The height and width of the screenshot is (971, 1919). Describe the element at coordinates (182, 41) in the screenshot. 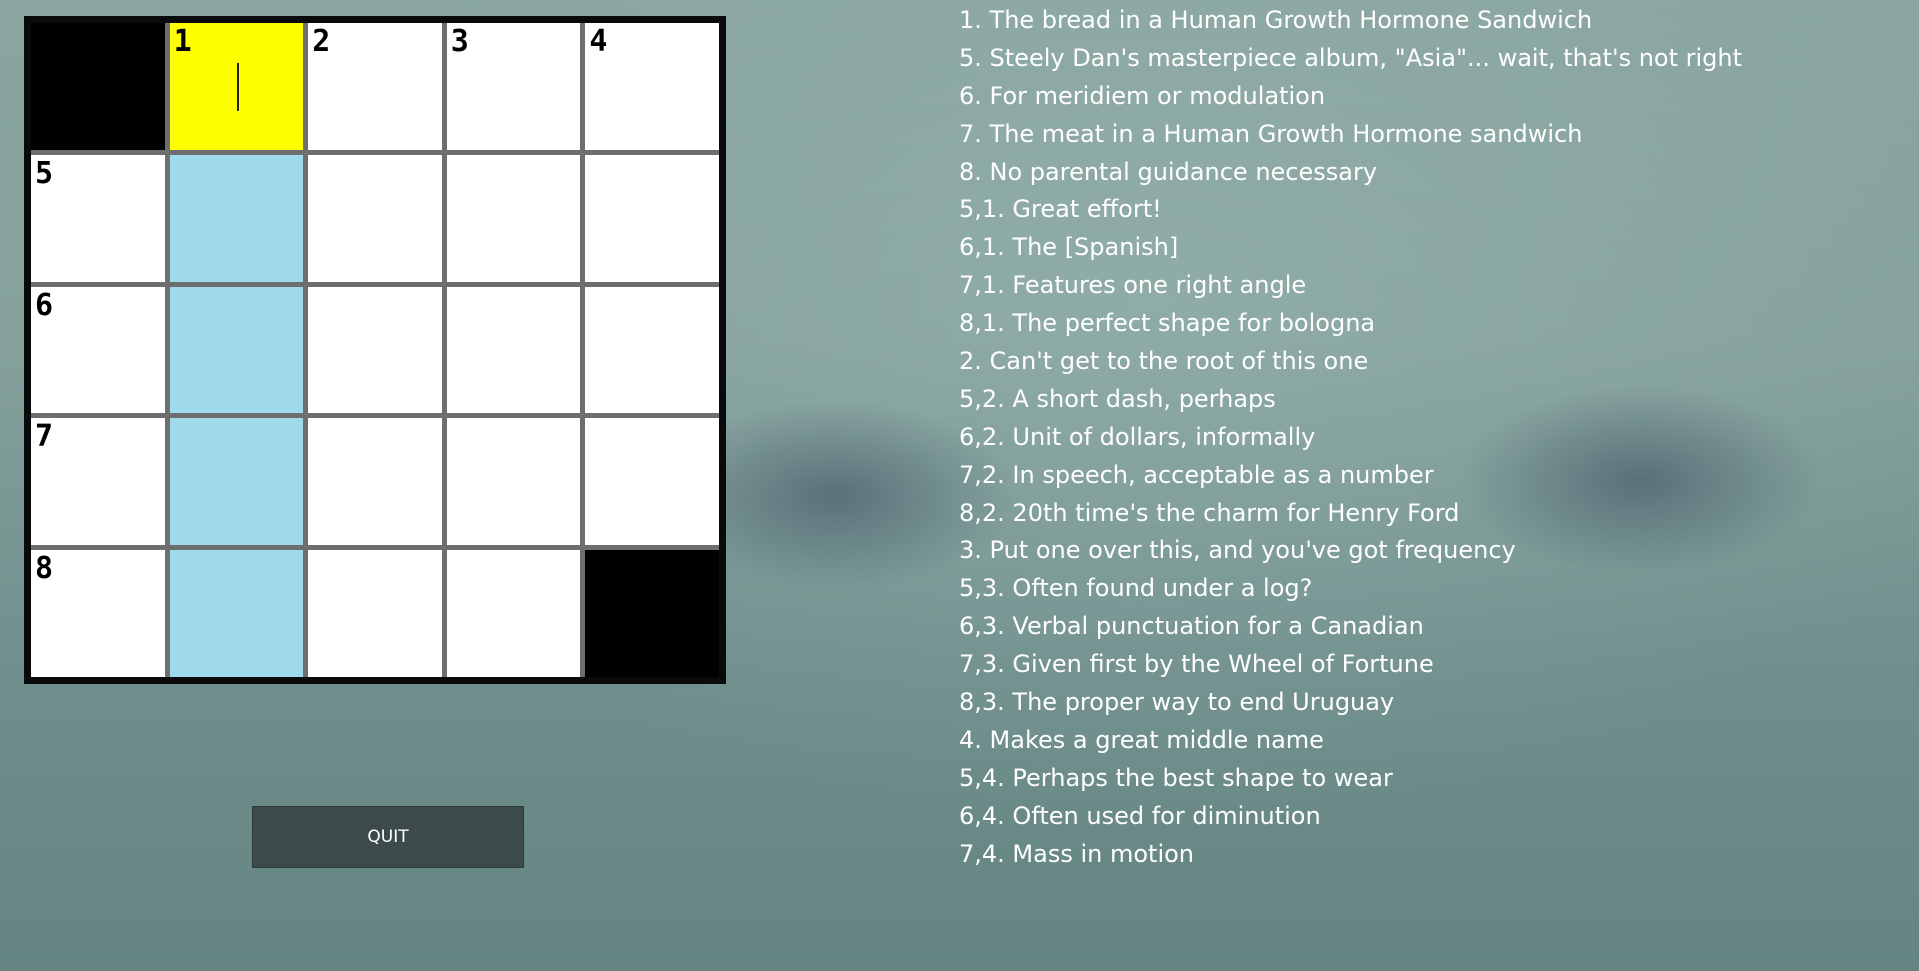

I see `cell-number: 1` at that location.